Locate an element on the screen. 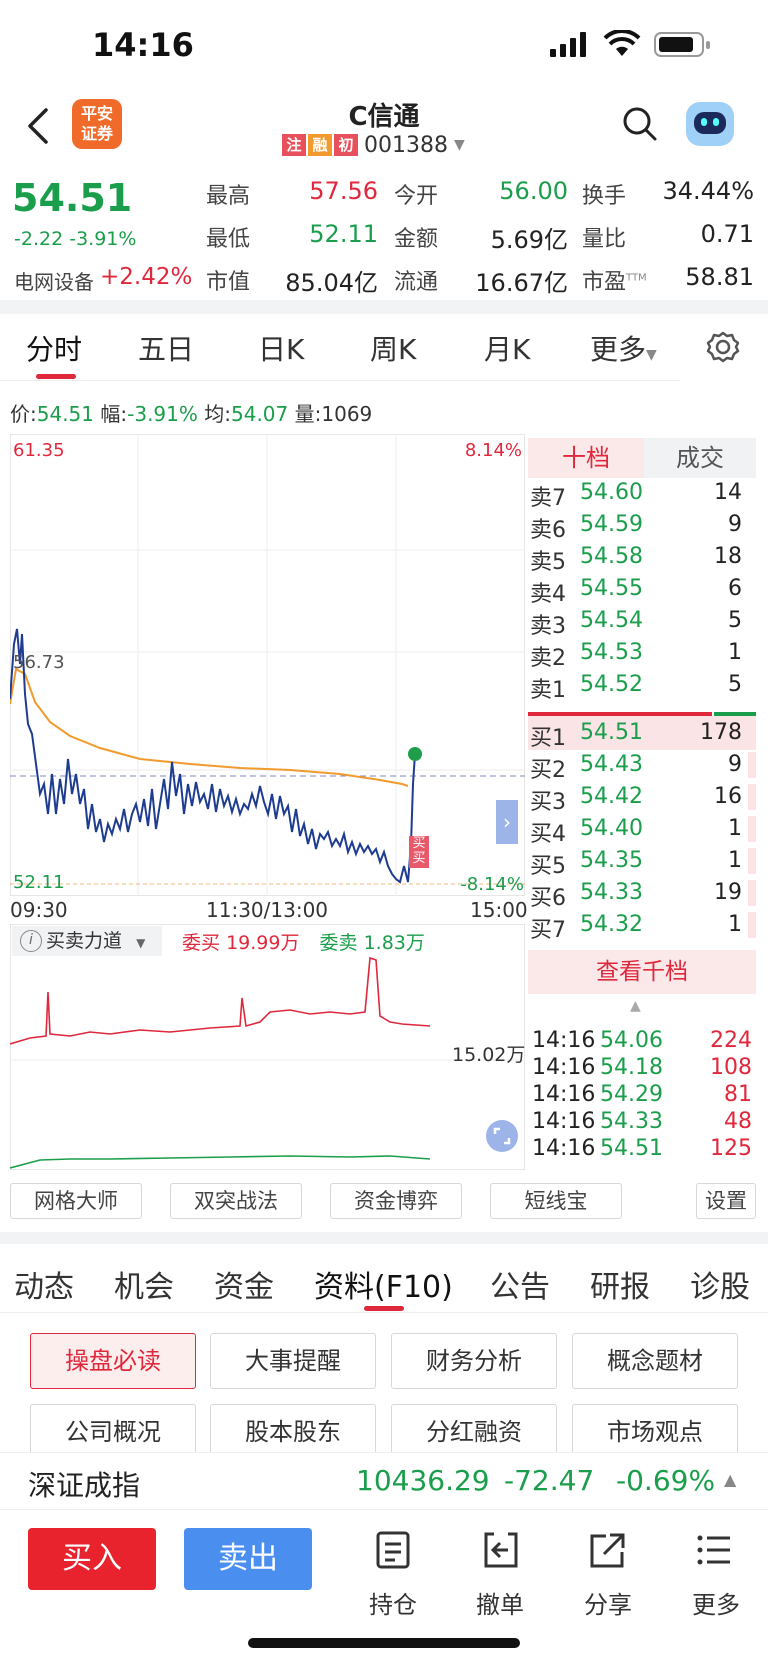  index-value: 10436.29 is located at coordinates (423, 1480).